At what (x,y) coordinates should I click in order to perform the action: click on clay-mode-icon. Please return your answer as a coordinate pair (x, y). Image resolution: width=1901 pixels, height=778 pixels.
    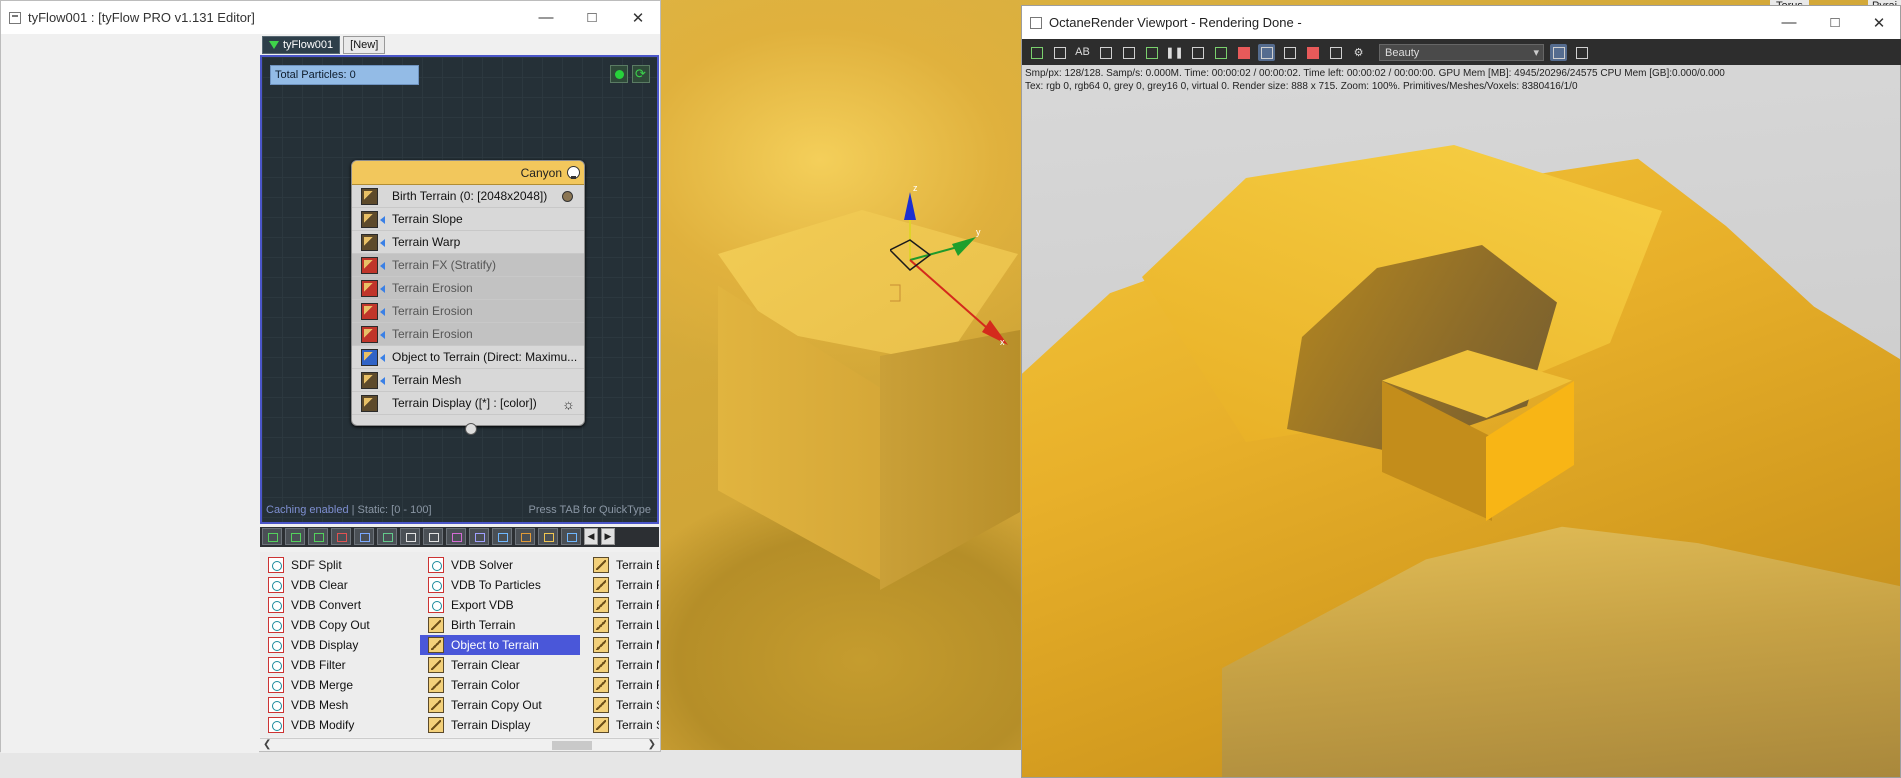
    Looking at the image, I should click on (1243, 52).